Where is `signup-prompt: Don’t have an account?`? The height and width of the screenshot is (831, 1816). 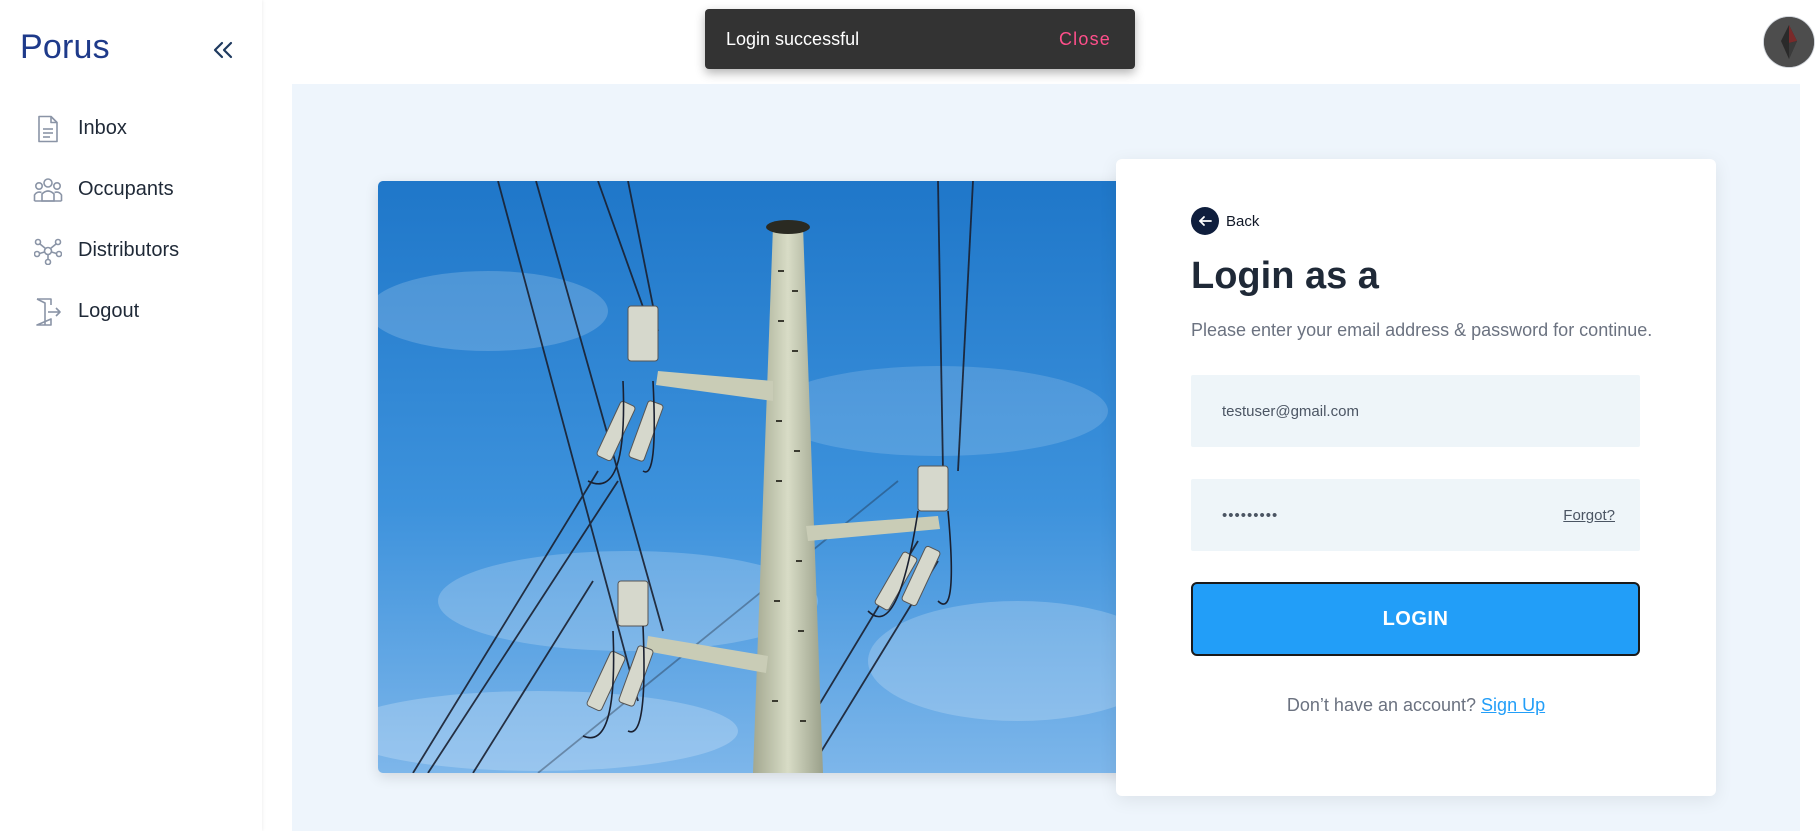
signup-prompt: Don’t have an account? is located at coordinates (1384, 705).